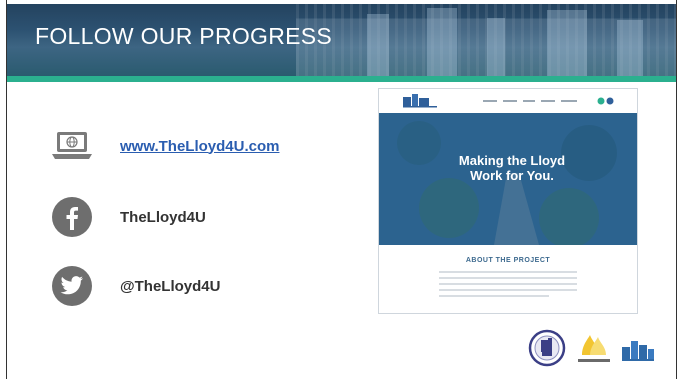 The image size is (683, 379). I want to click on westlovel-logo-icon, so click(594, 350).